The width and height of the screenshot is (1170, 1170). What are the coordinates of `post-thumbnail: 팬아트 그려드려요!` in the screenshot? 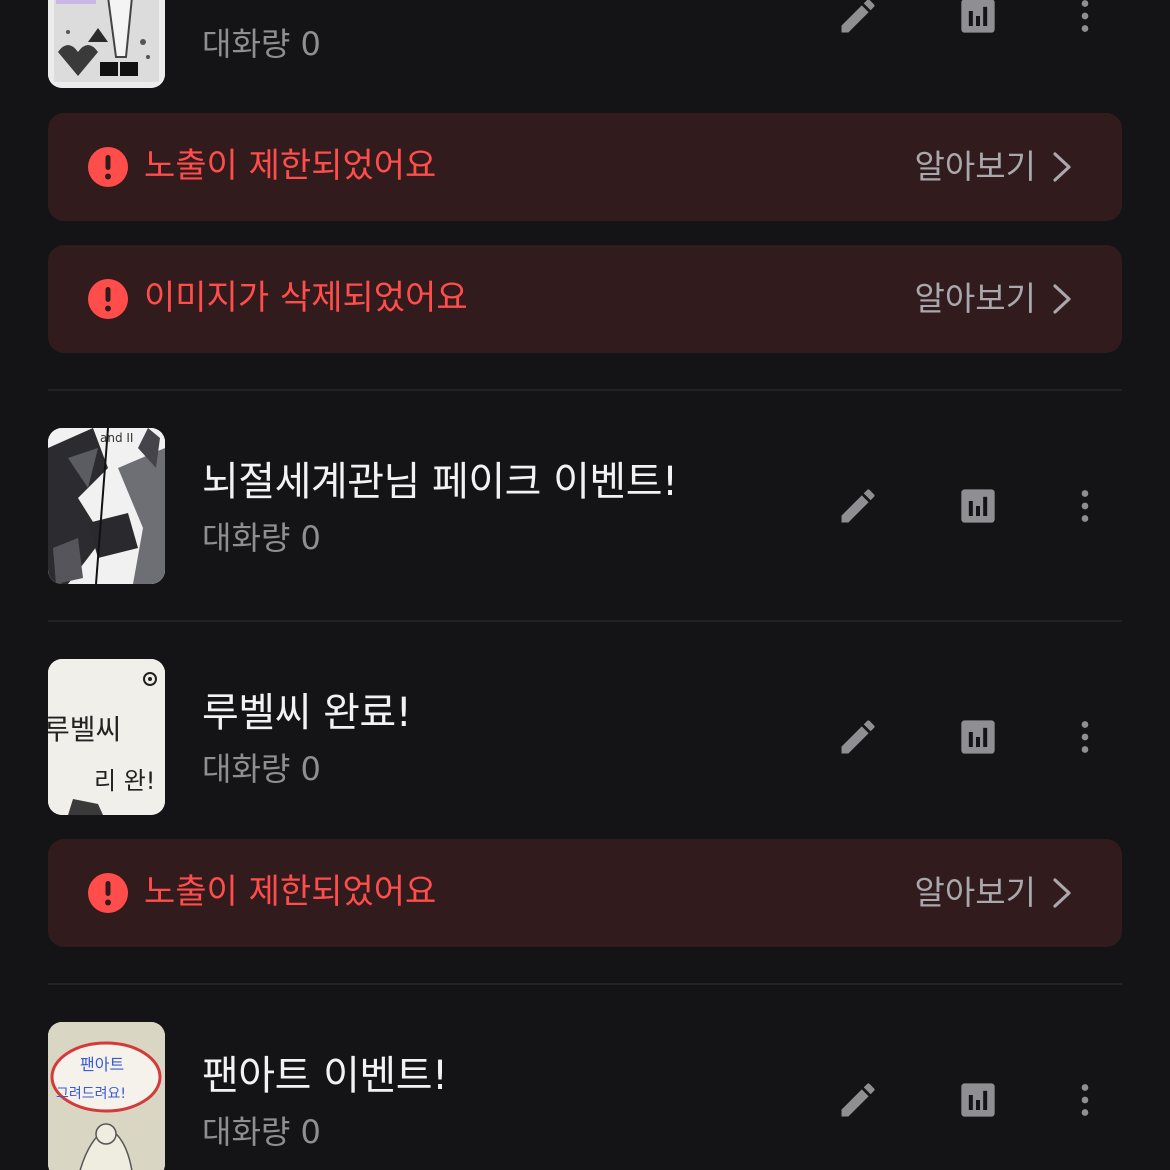 It's located at (106, 1096).